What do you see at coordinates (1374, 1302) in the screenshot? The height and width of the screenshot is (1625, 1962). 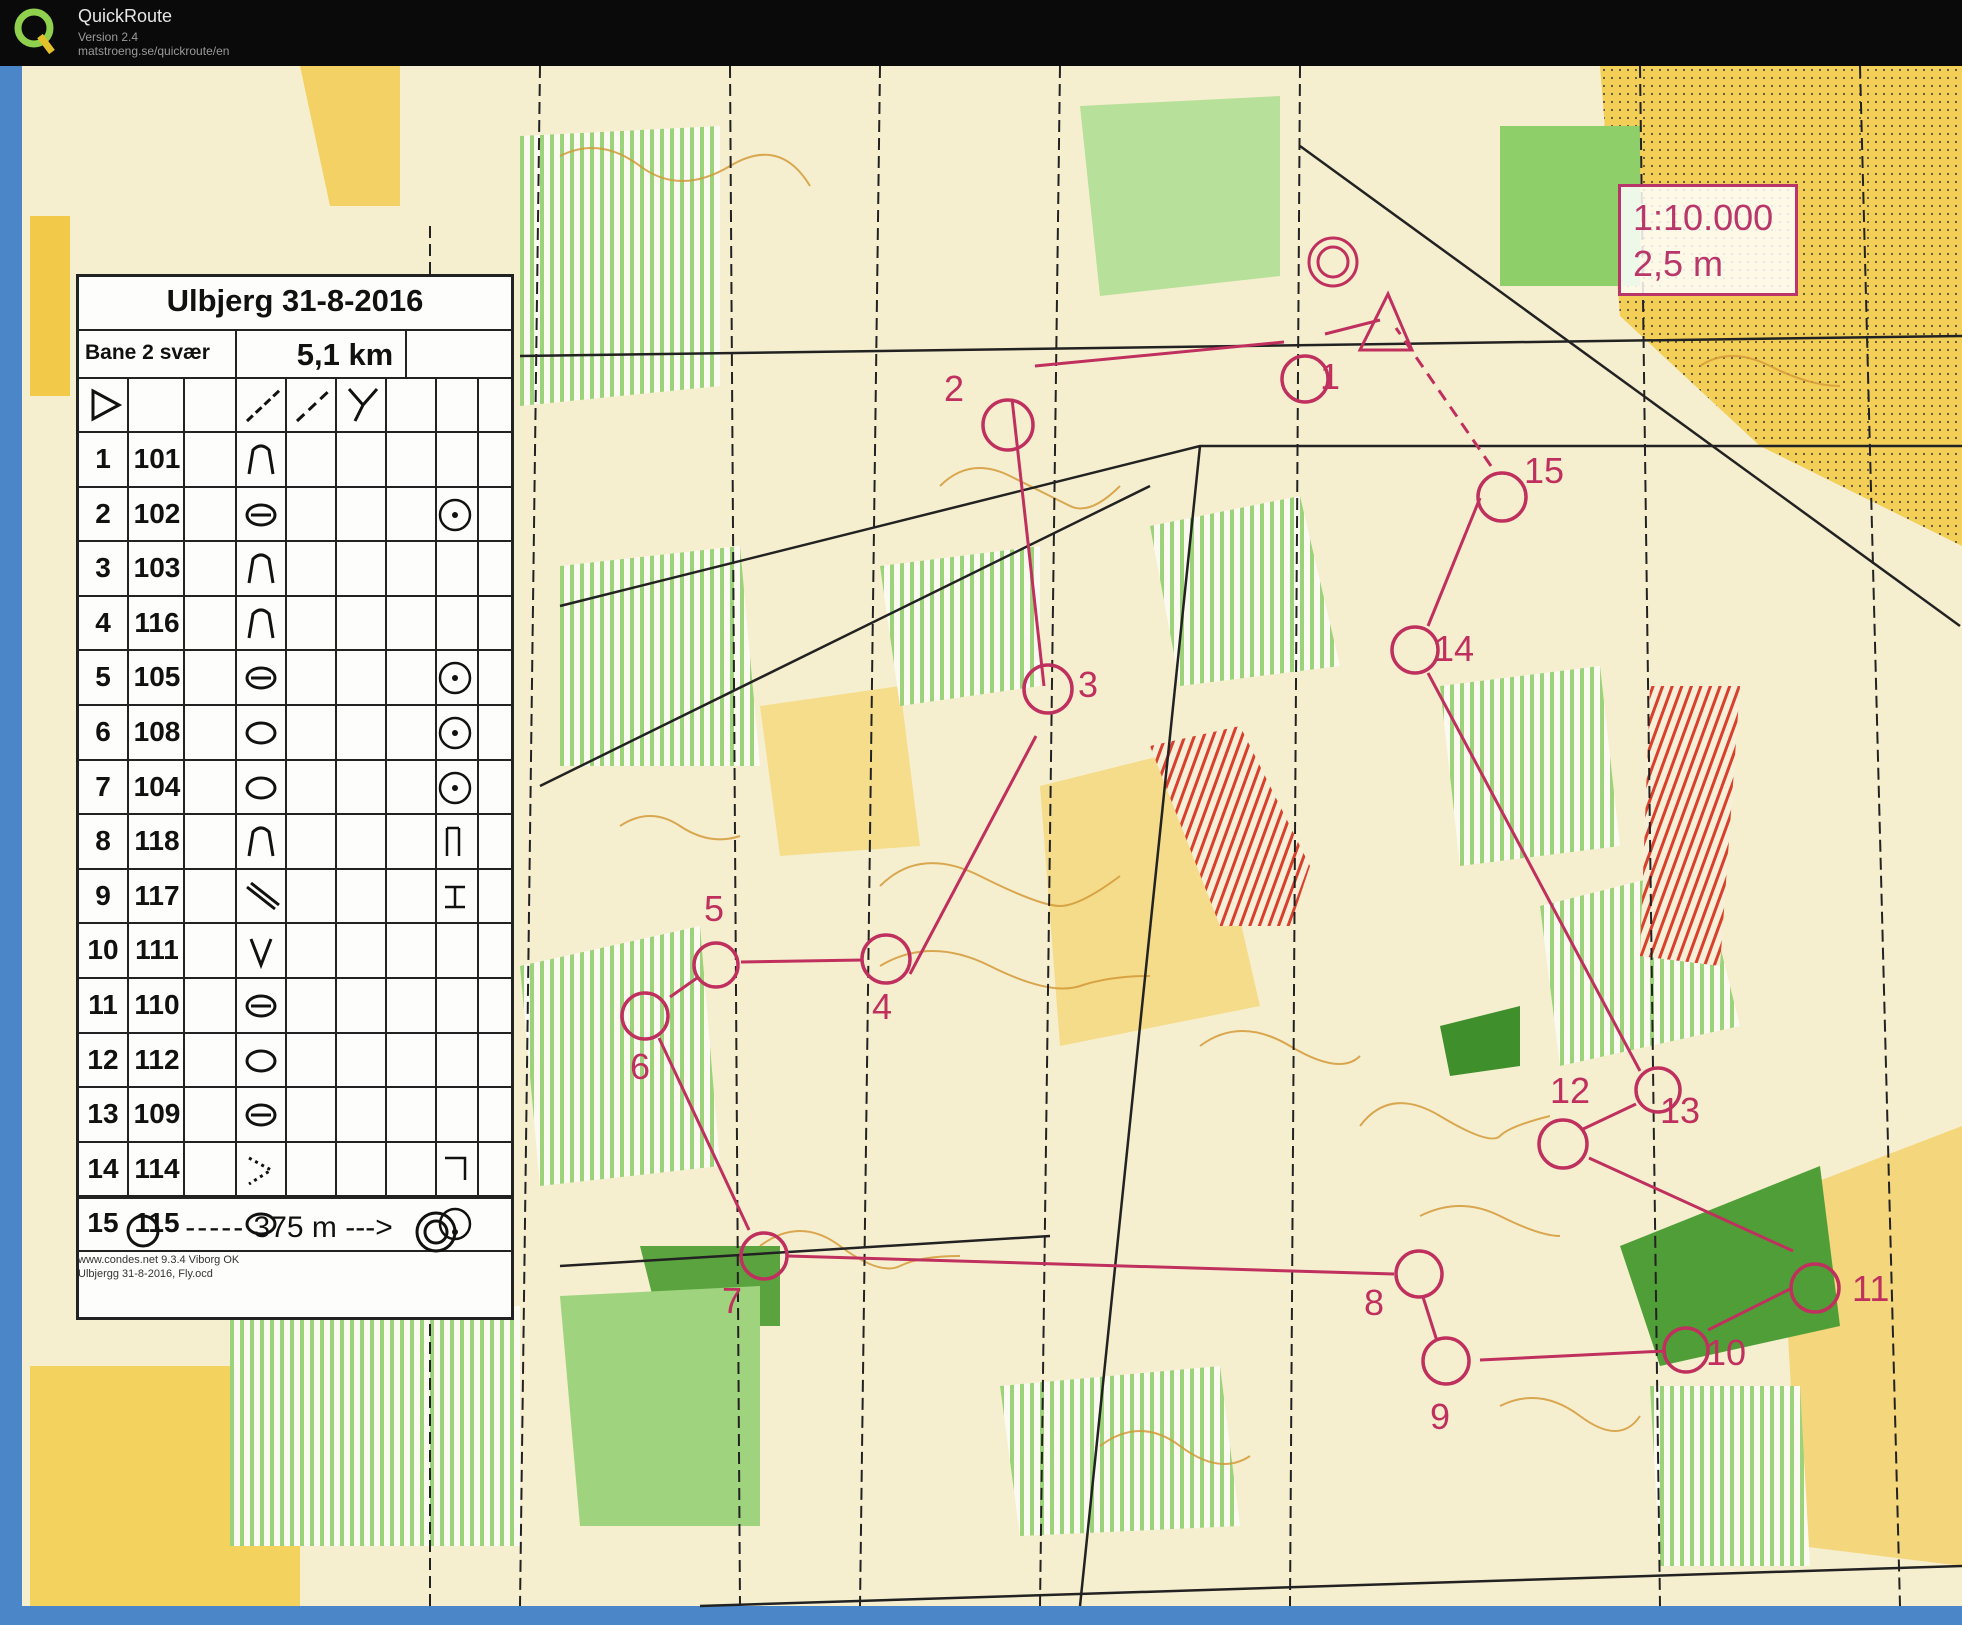 I see `control-label-8: 8` at bounding box center [1374, 1302].